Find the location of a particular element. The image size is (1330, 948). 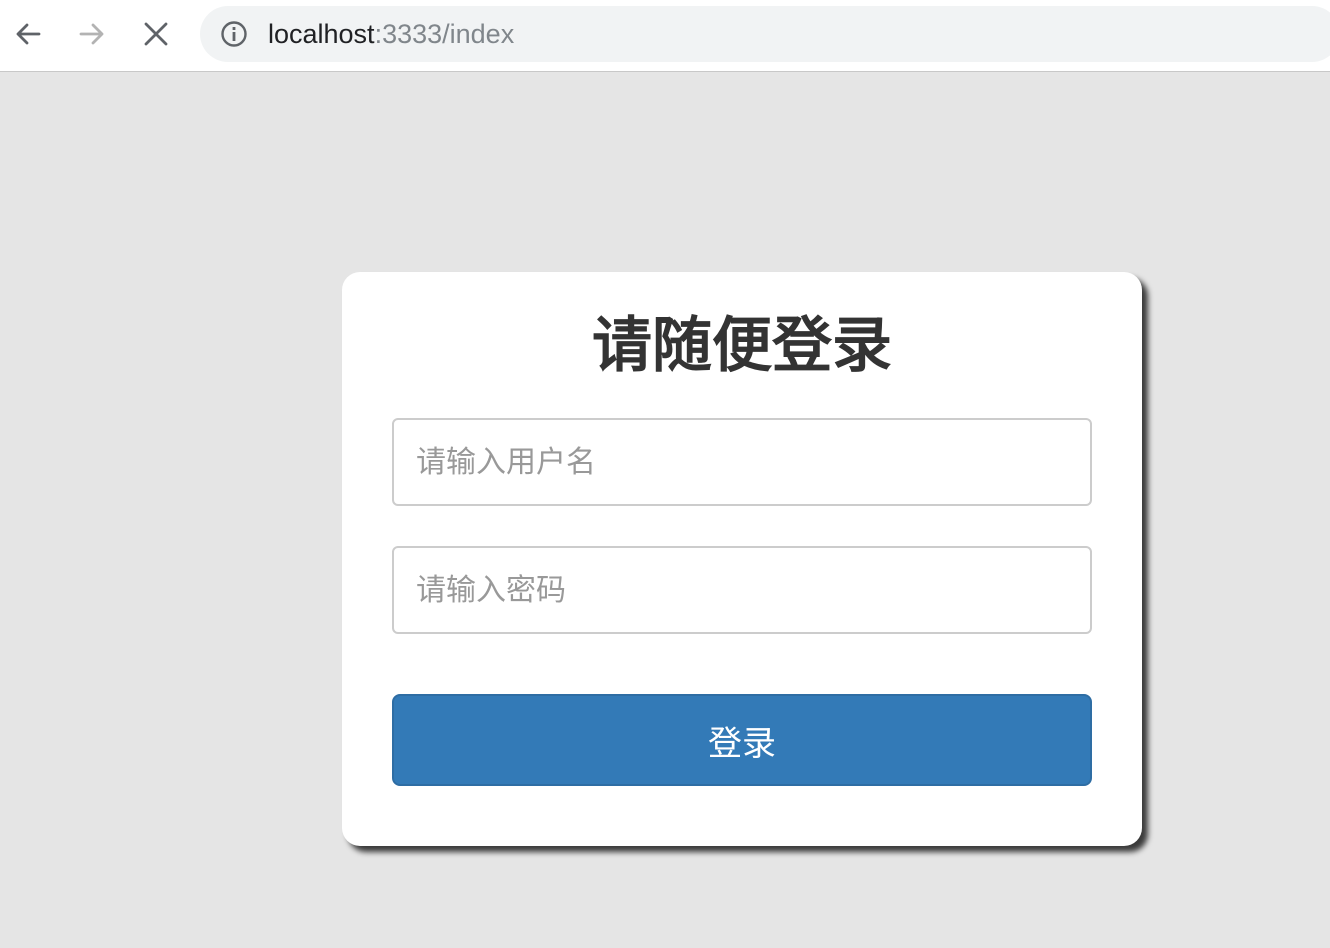

browser-toolbar: localhost:3333/index is located at coordinates (665, 36).